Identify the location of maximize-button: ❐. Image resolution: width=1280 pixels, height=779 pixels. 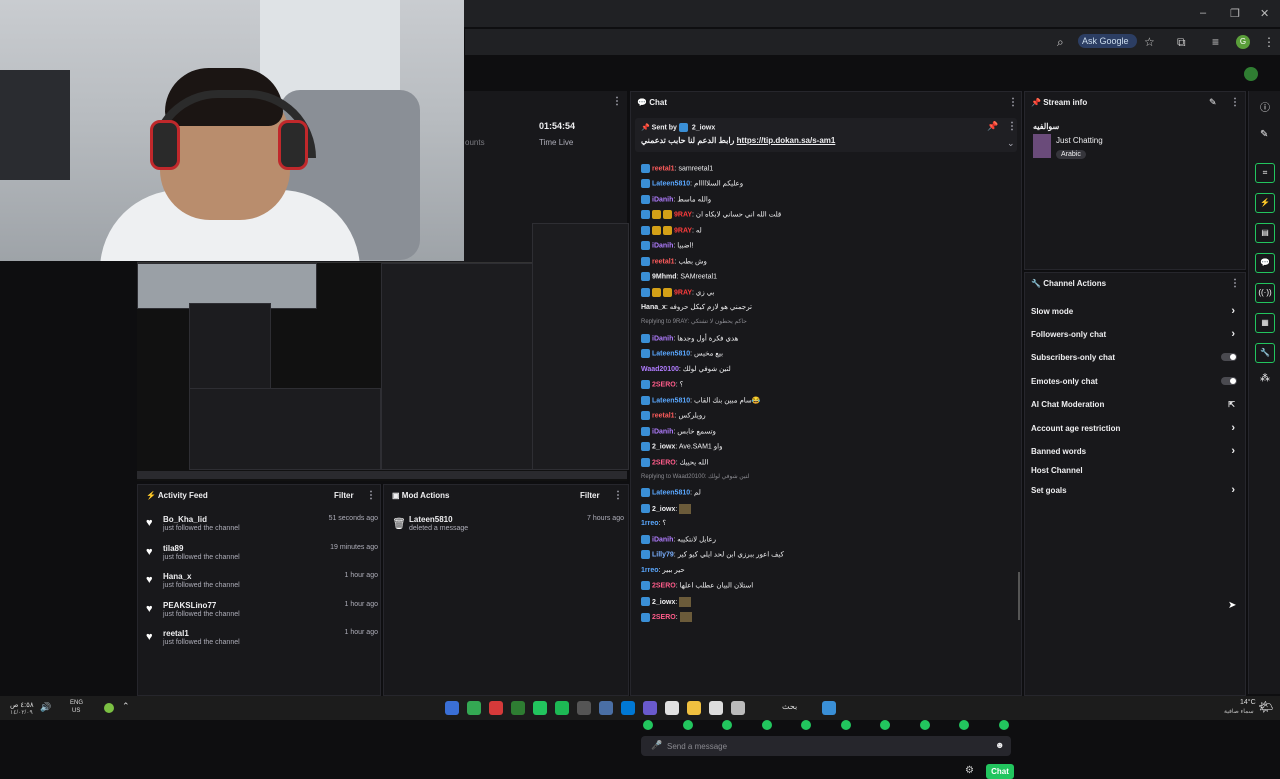
(1235, 13).